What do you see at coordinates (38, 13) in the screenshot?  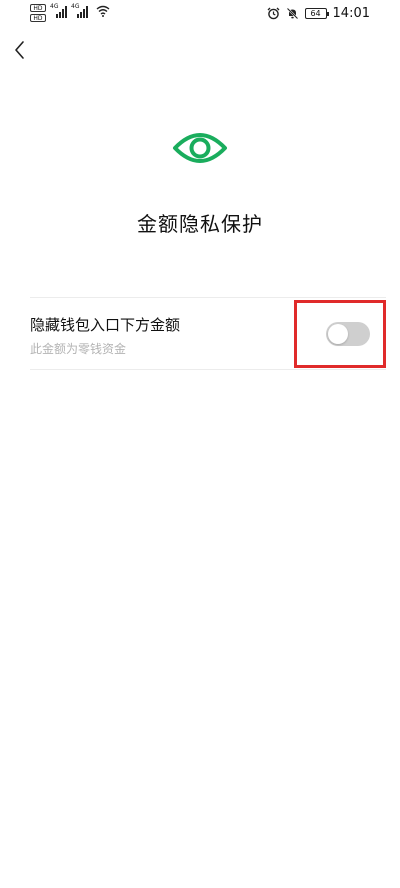 I see `hd-indicators: HD HD` at bounding box center [38, 13].